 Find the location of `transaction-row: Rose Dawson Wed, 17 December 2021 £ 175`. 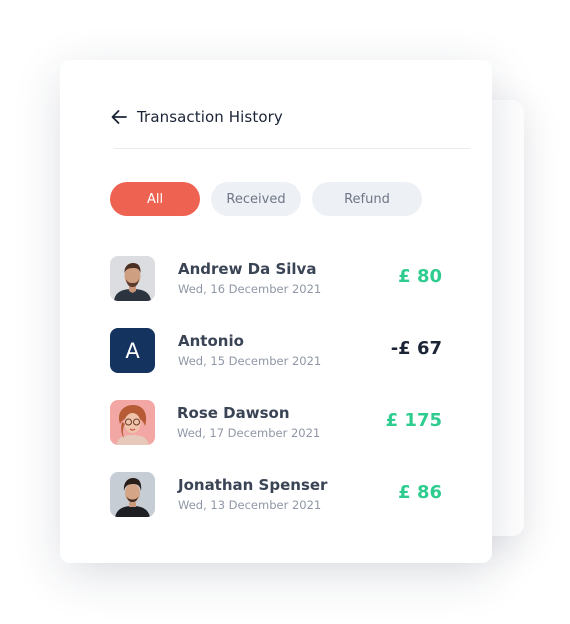

transaction-row: Rose Dawson Wed, 17 December 2021 £ 175 is located at coordinates (276, 423).